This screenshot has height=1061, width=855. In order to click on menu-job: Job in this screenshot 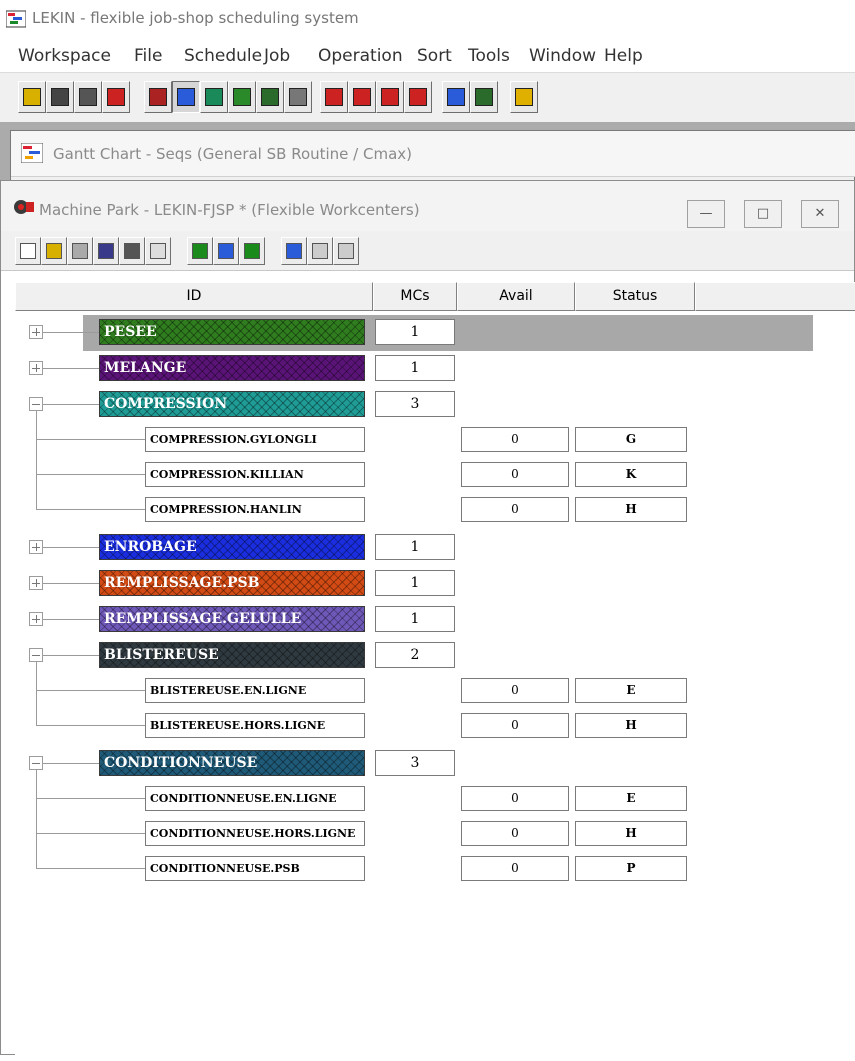, I will do `click(277, 56)`.